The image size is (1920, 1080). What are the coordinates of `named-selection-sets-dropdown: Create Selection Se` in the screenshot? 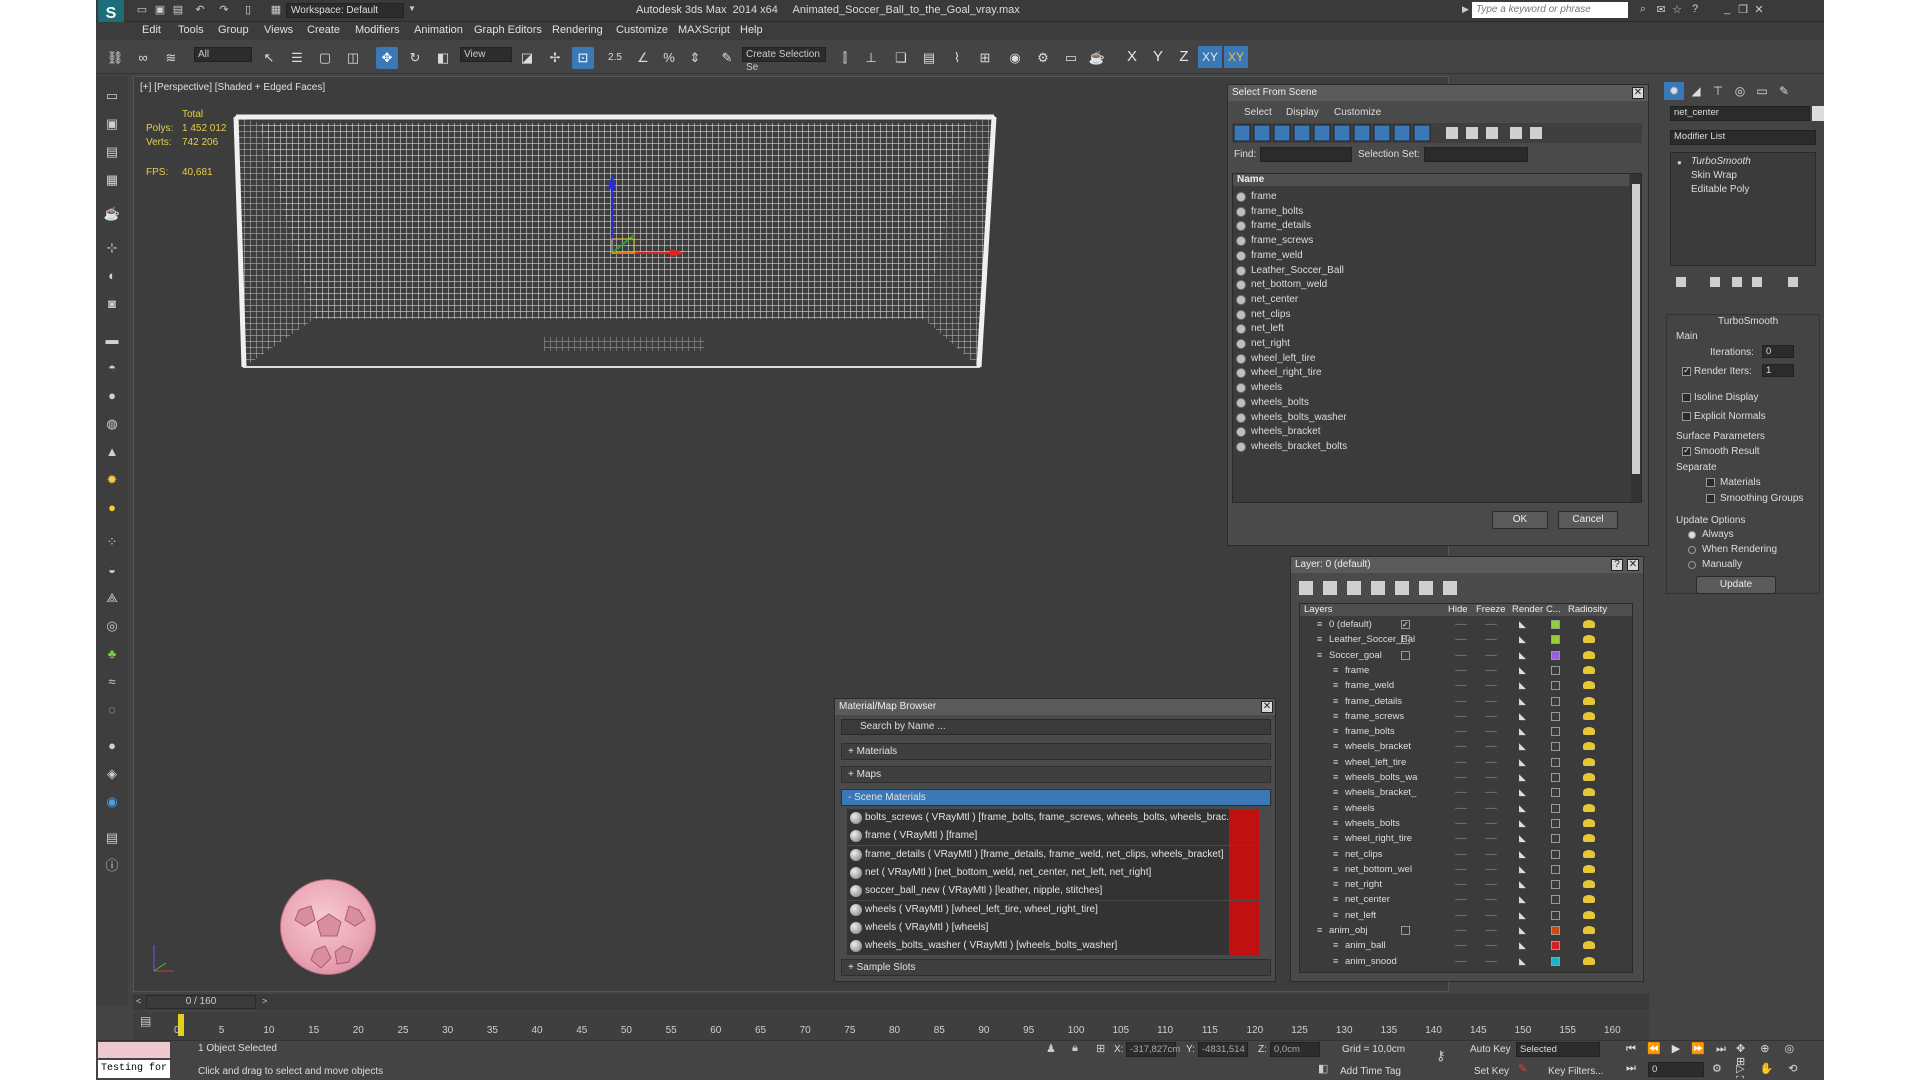 It's located at (784, 60).